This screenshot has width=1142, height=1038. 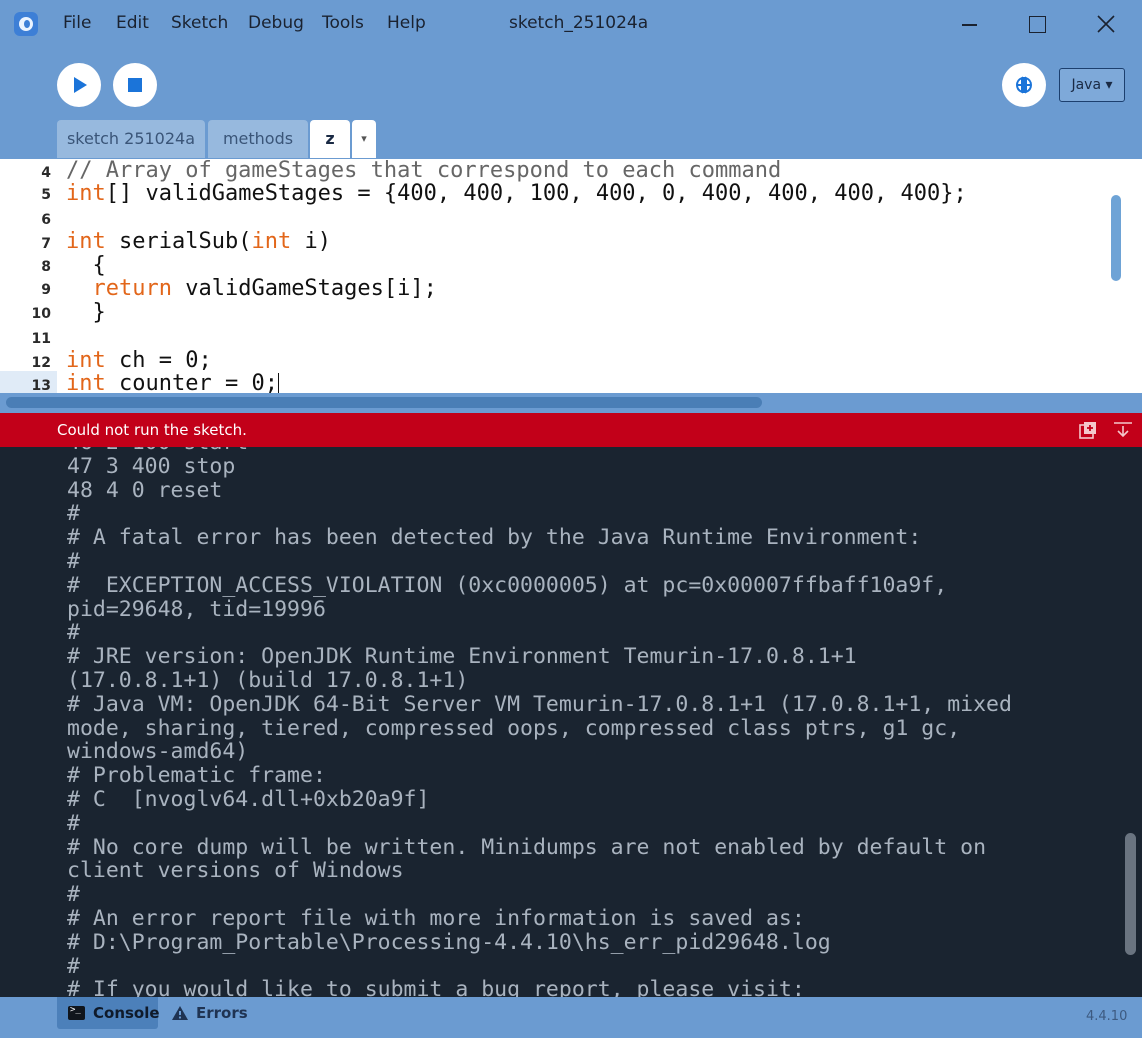 I want to click on errors-tab: Errors, so click(x=210, y=1013).